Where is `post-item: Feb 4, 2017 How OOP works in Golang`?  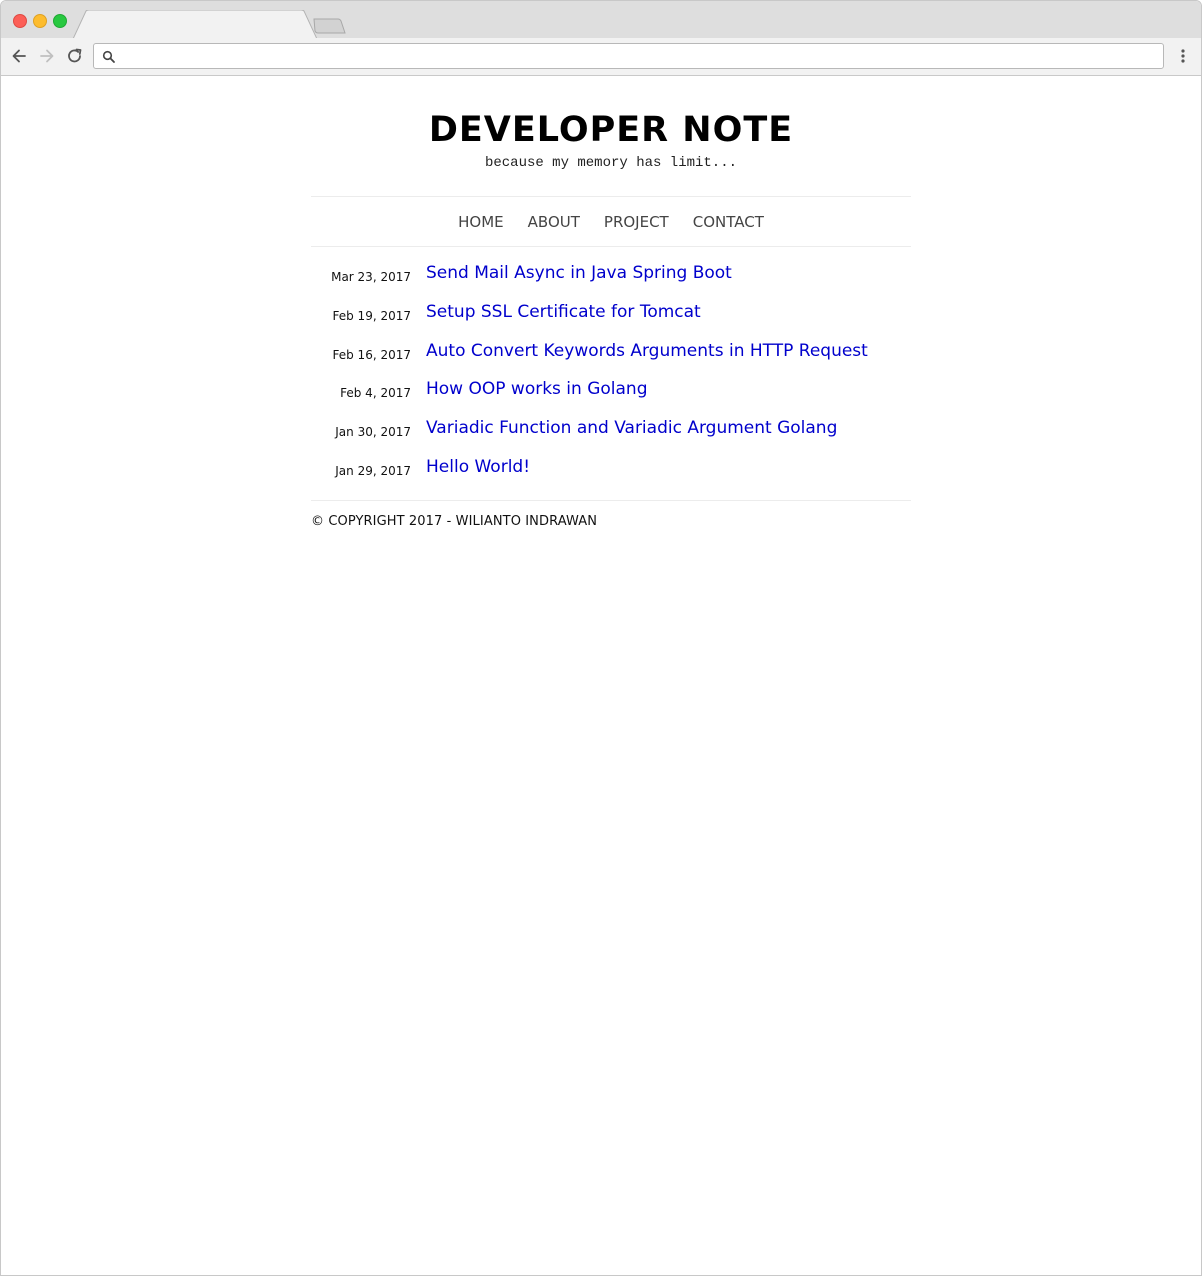
post-item: Feb 4, 2017 How OOP works in Golang is located at coordinates (611, 395).